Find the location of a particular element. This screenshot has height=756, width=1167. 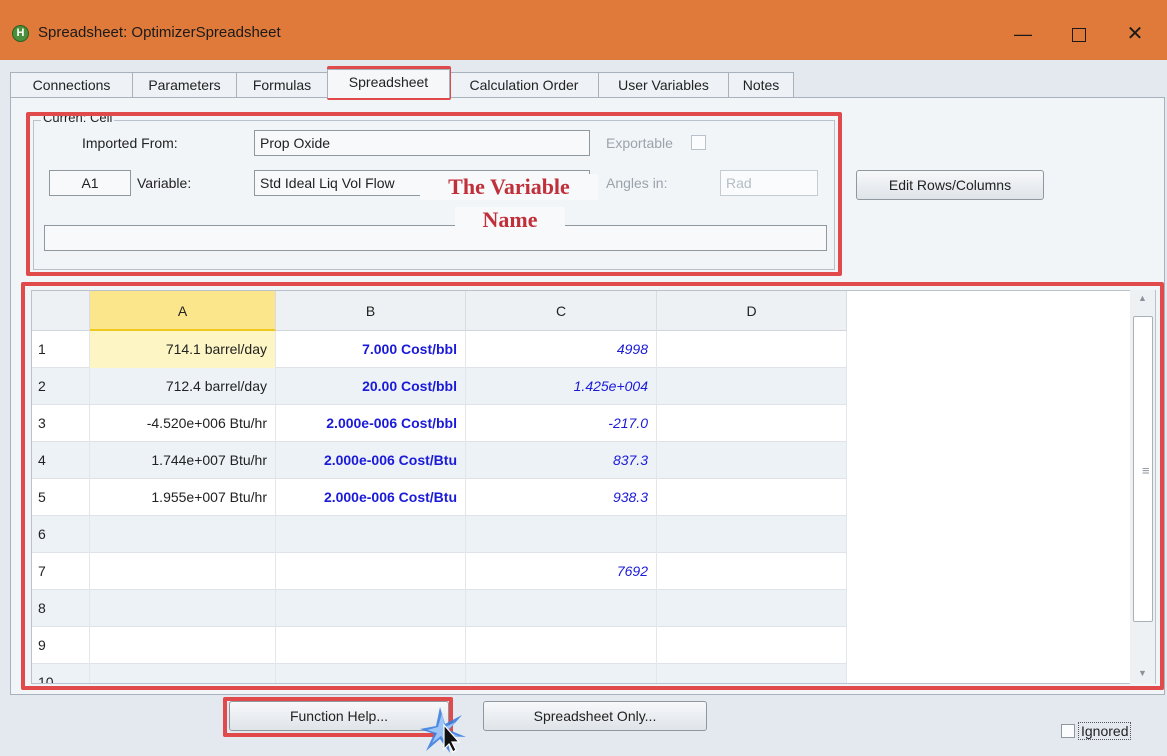

maximize-button is located at coordinates (1079, 34).